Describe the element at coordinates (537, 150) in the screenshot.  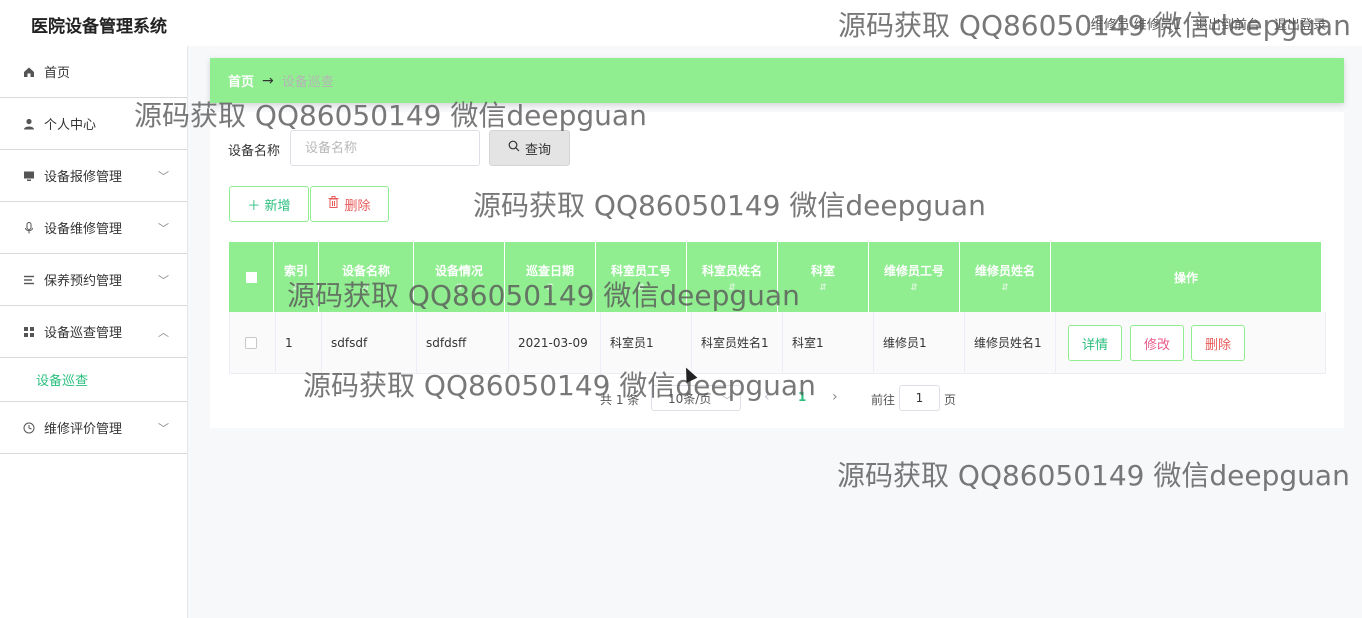
I see `query-button-label: 查询` at that location.